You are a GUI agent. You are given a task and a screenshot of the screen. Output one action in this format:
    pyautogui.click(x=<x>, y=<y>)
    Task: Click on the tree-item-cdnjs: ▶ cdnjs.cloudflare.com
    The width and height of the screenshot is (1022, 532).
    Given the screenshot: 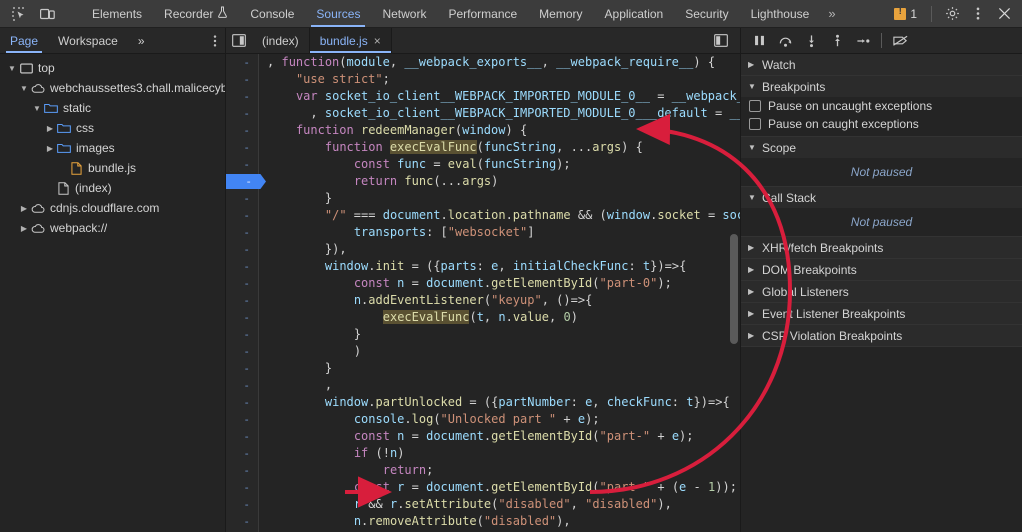 What is the action you would take?
    pyautogui.click(x=112, y=208)
    